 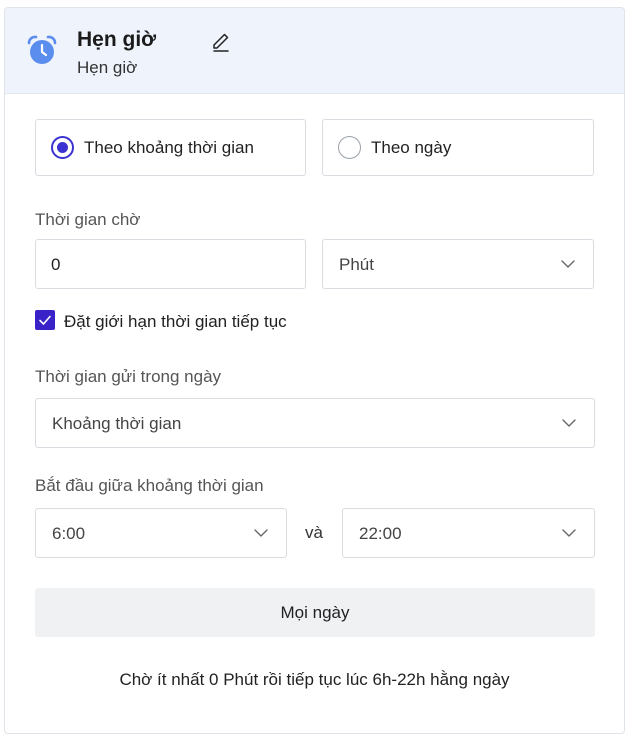 What do you see at coordinates (56, 264) in the screenshot?
I see `wait-time-value: 0` at bounding box center [56, 264].